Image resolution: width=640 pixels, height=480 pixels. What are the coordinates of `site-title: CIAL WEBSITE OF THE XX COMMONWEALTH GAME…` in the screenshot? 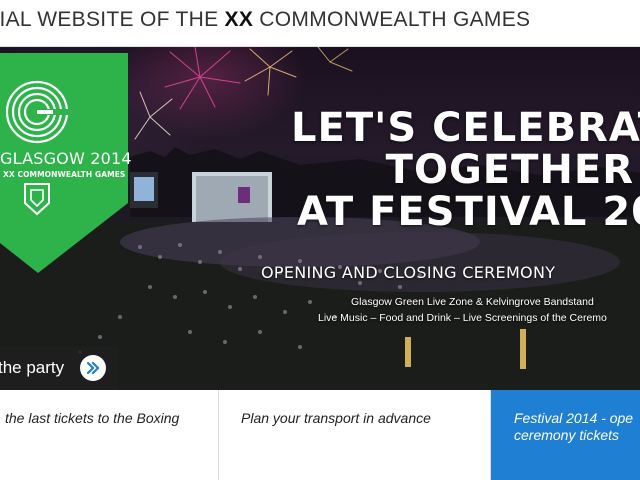 It's located at (265, 20).